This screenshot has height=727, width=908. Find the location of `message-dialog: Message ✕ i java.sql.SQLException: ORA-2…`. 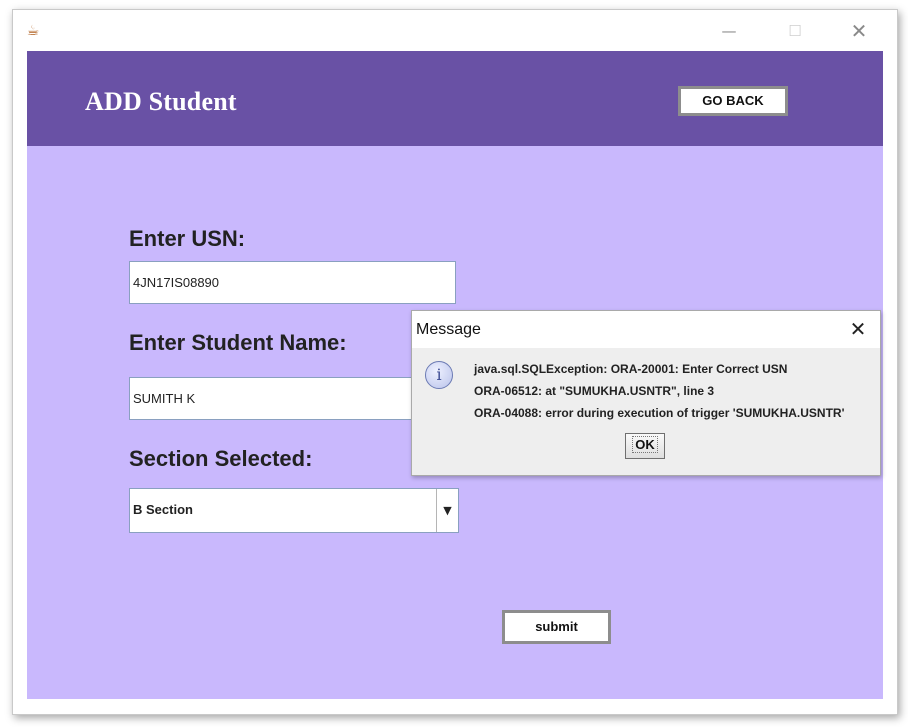

message-dialog: Message ✕ i java.sql.SQLException: ORA-2… is located at coordinates (646, 393).